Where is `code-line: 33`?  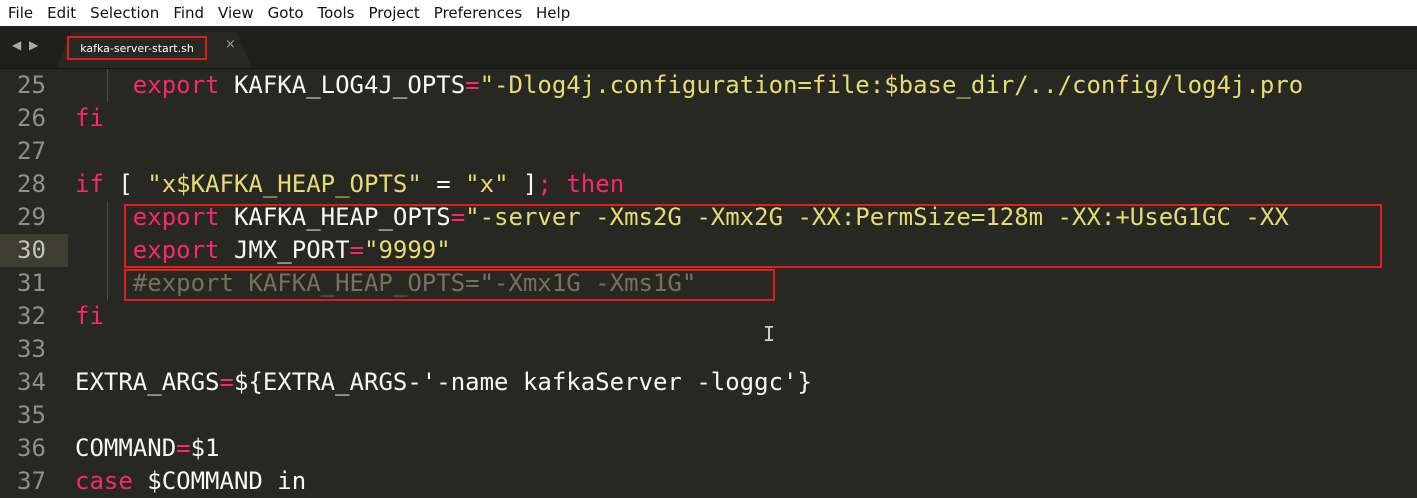
code-line: 33 is located at coordinates (708, 349).